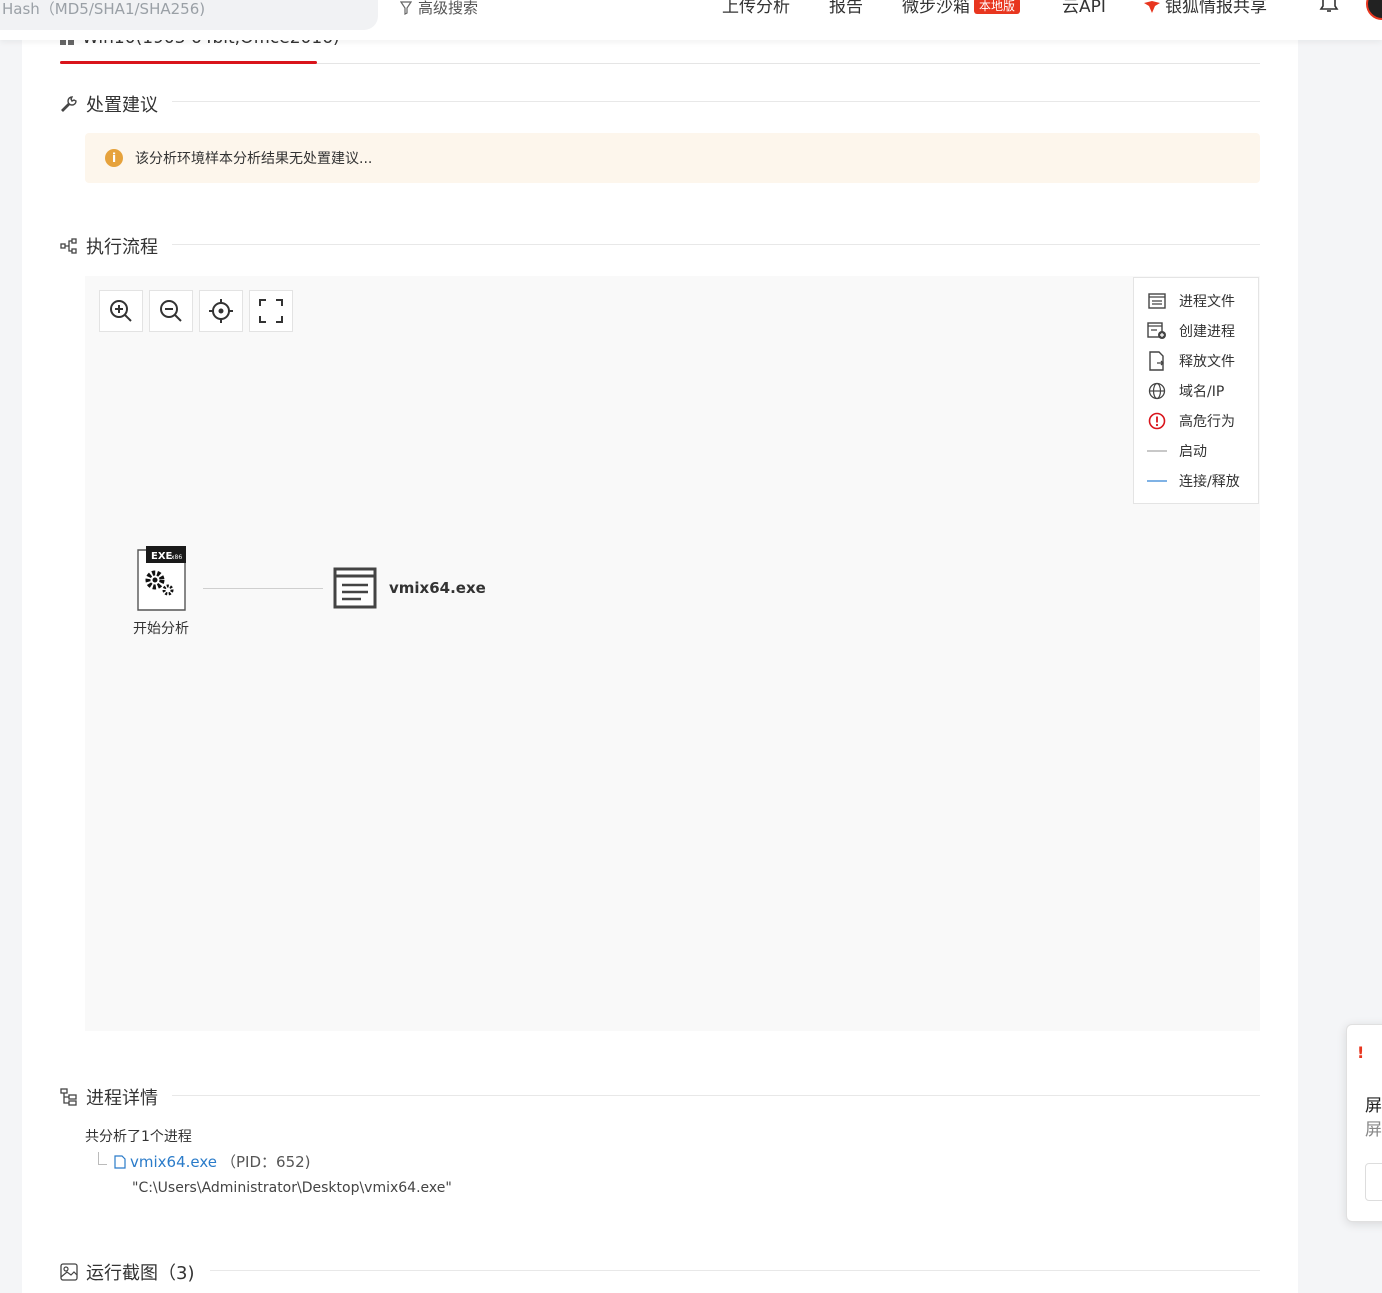  What do you see at coordinates (114, 158) in the screenshot?
I see `info-icon: i` at bounding box center [114, 158].